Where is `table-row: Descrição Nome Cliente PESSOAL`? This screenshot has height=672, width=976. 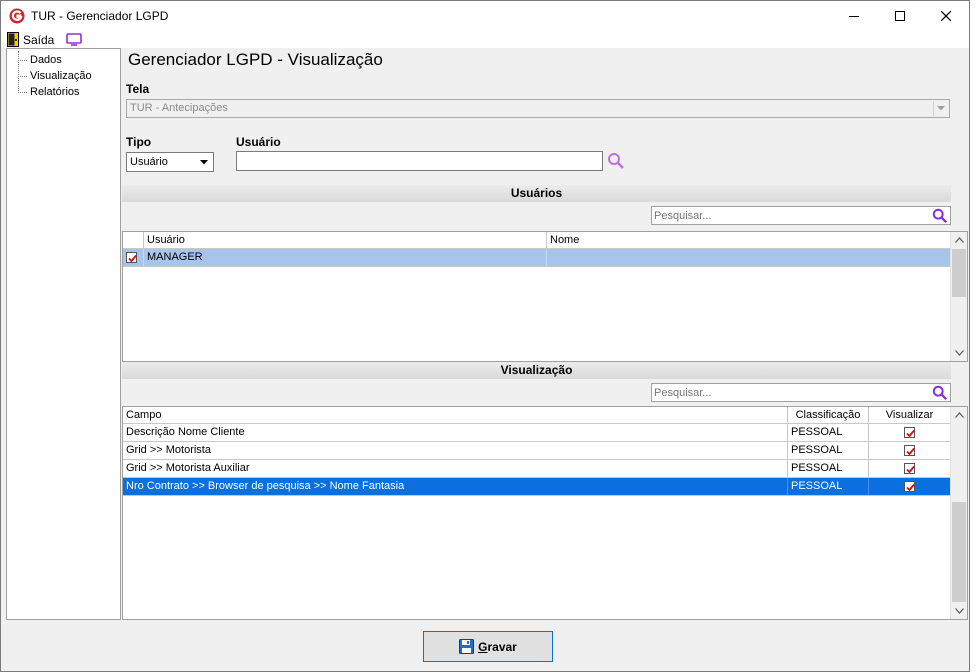 table-row: Descrição Nome Cliente PESSOAL is located at coordinates (537, 433).